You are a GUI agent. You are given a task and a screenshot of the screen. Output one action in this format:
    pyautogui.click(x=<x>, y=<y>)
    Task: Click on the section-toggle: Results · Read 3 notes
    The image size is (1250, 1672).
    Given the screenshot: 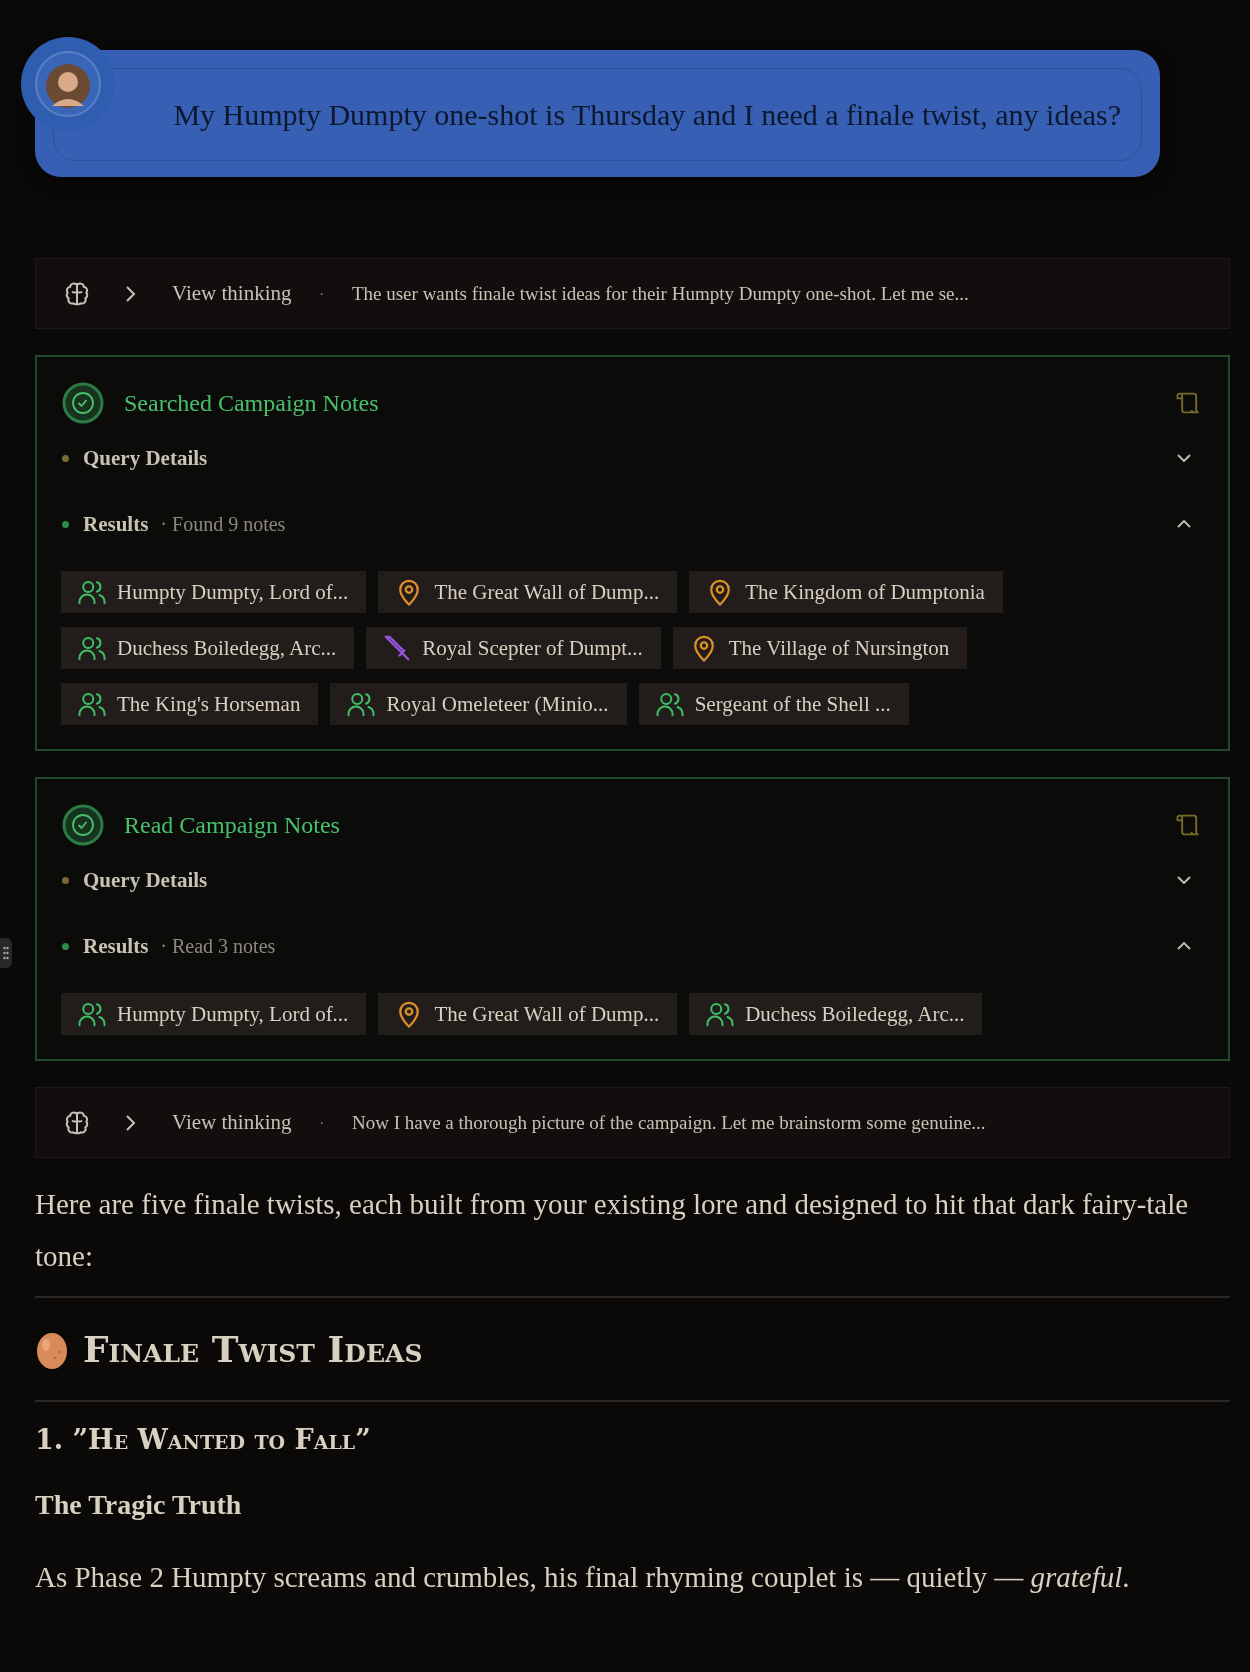 What is the action you would take?
    pyautogui.click(x=632, y=946)
    